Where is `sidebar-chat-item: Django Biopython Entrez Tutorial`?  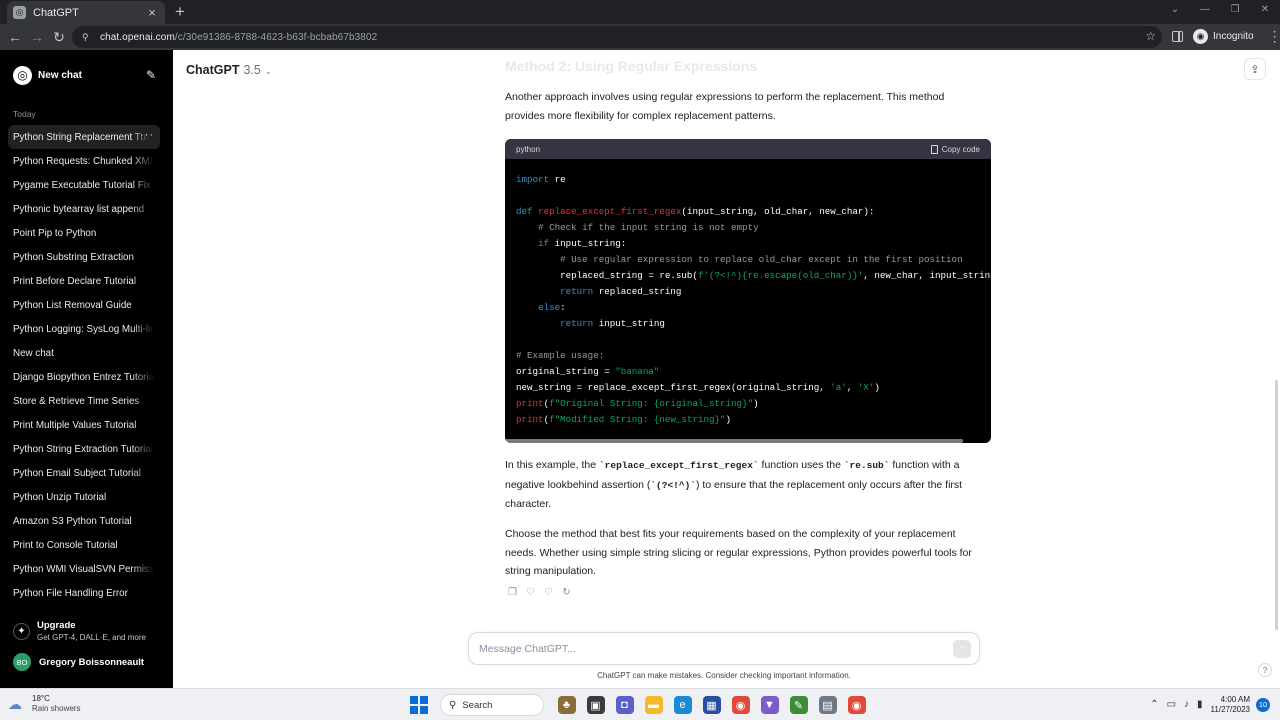
sidebar-chat-item: Django Biopython Entrez Tutorial is located at coordinates (84, 377).